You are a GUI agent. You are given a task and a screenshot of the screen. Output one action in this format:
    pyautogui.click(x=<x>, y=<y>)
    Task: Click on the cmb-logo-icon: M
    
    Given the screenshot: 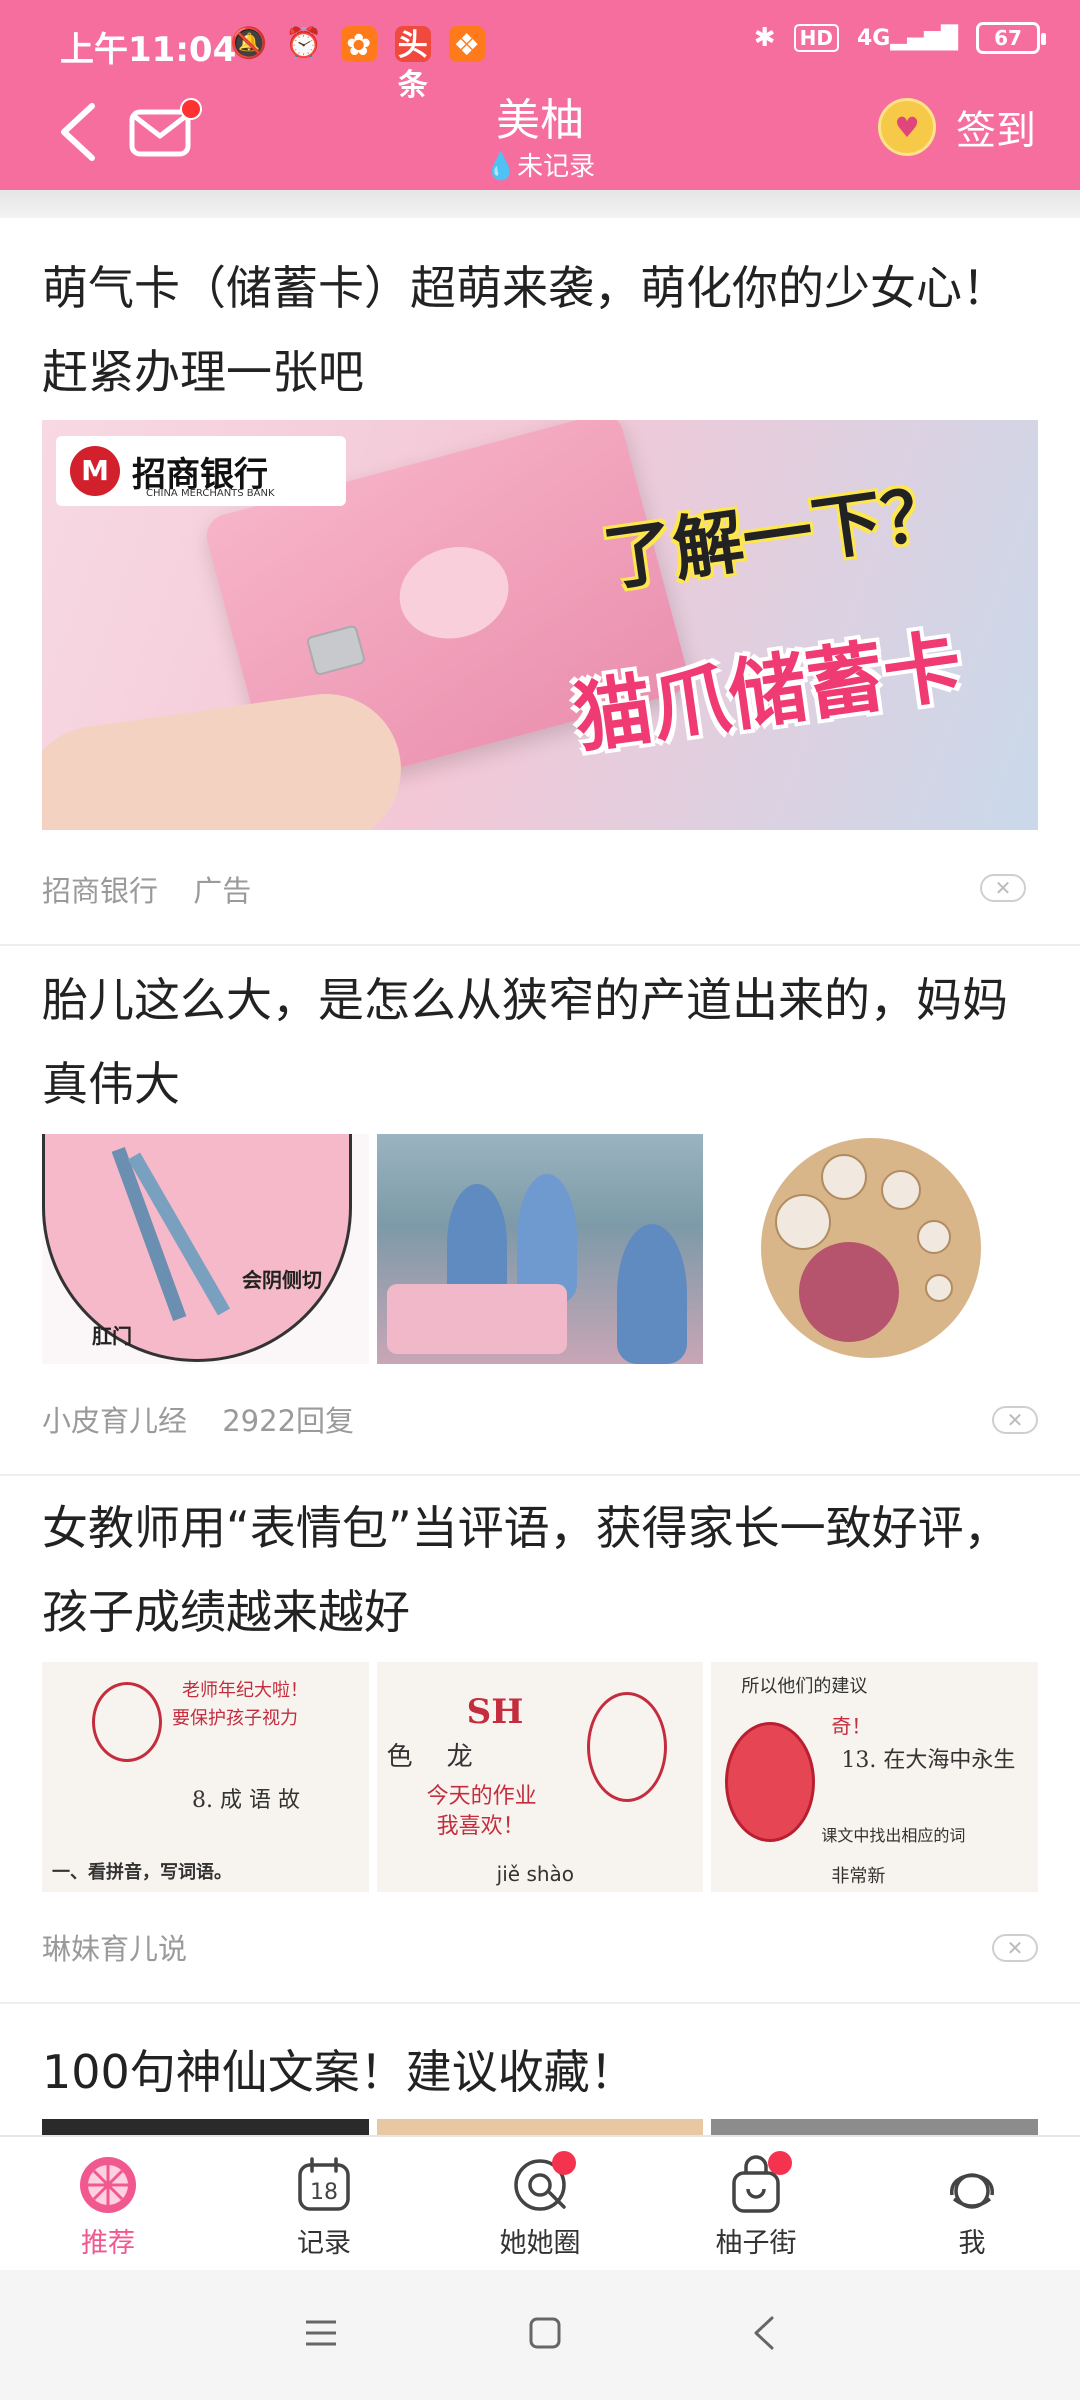 What is the action you would take?
    pyautogui.click(x=95, y=471)
    